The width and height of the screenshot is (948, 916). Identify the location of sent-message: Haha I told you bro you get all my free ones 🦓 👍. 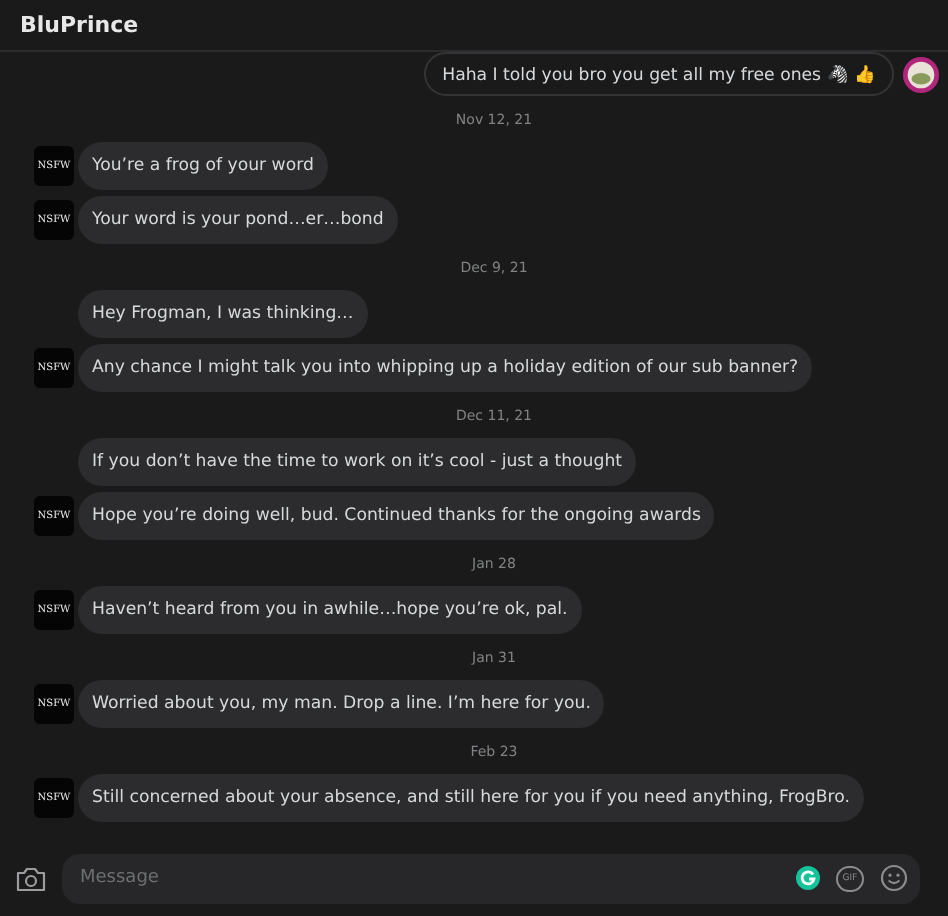
(659, 74).